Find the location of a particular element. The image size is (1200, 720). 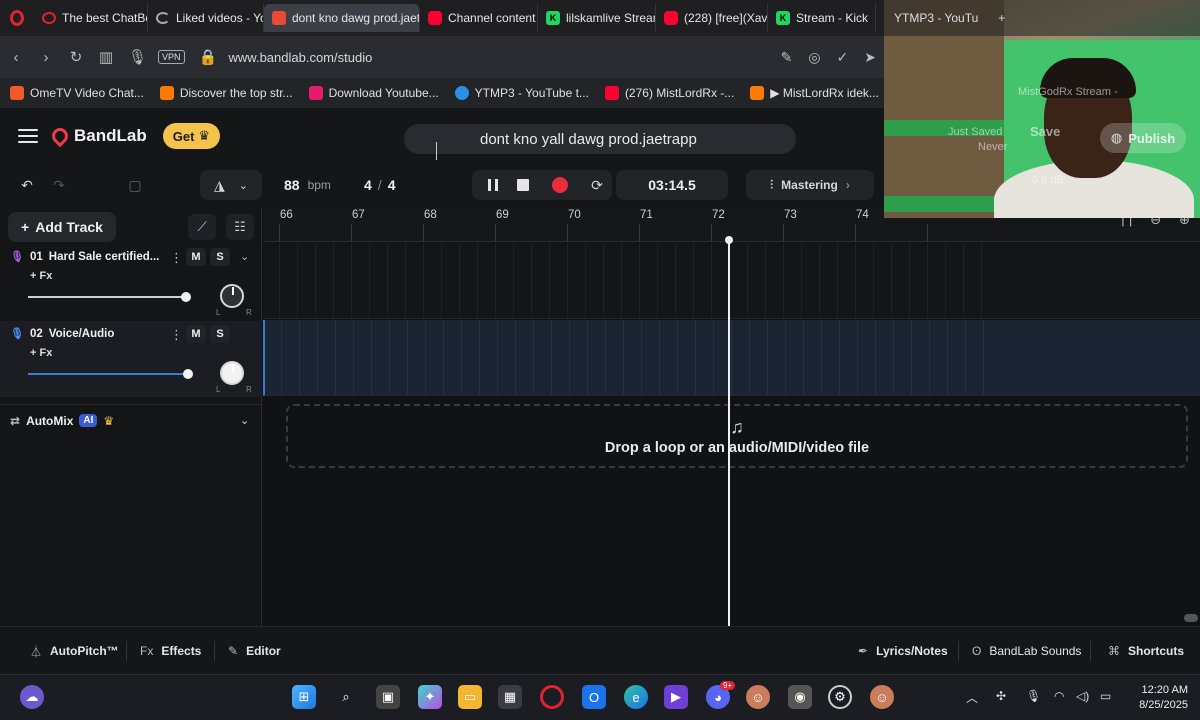

browser-tab-bandlab: dont kno dawg prod.jaetr is located at coordinates (342, 18).